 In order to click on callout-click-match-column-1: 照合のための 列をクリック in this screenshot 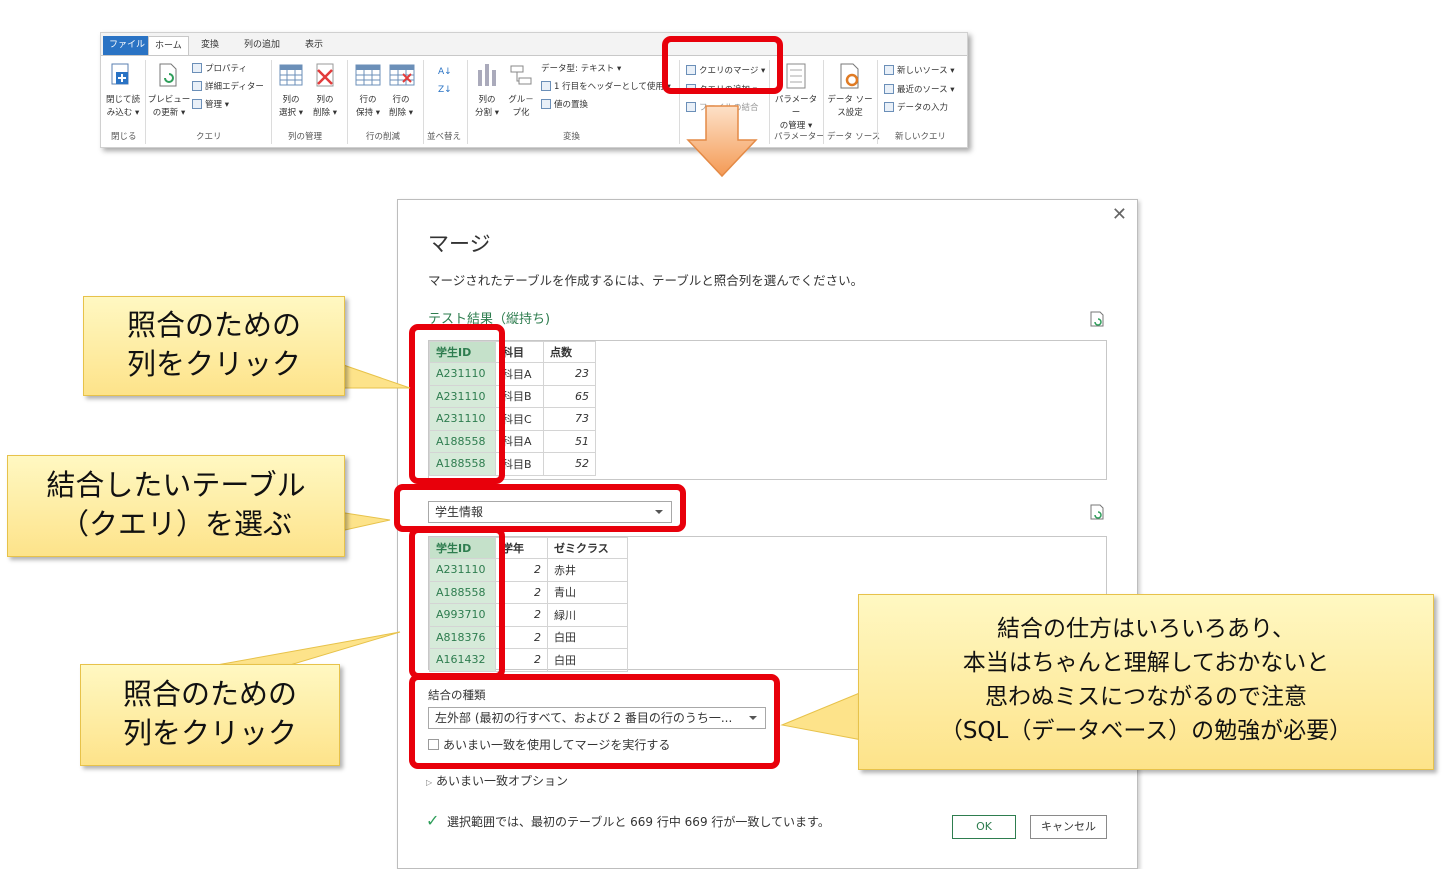, I will do `click(214, 346)`.